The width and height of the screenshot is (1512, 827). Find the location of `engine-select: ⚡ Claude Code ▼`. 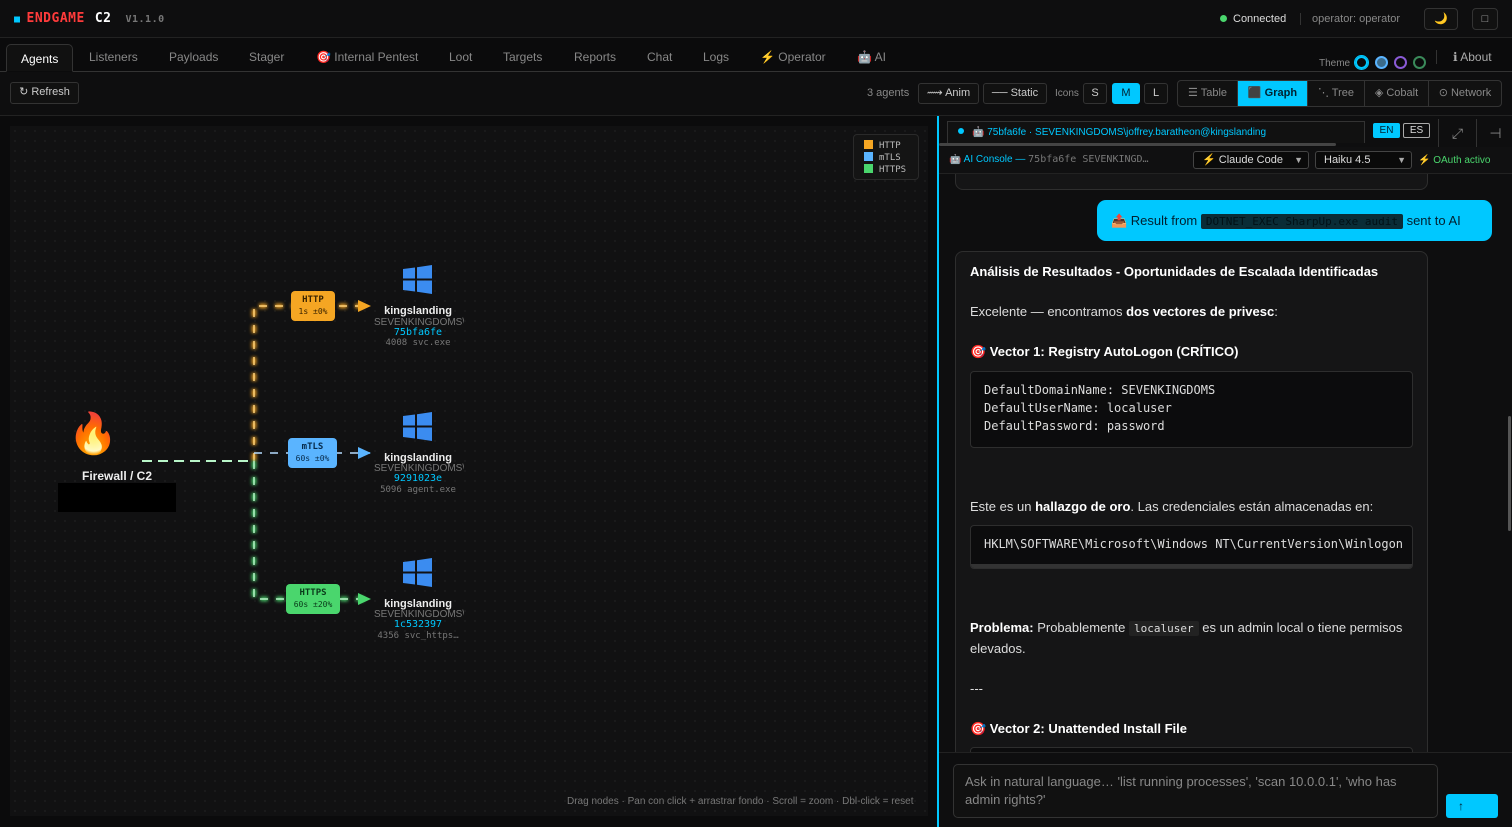

engine-select: ⚡ Claude Code ▼ is located at coordinates (1251, 160).